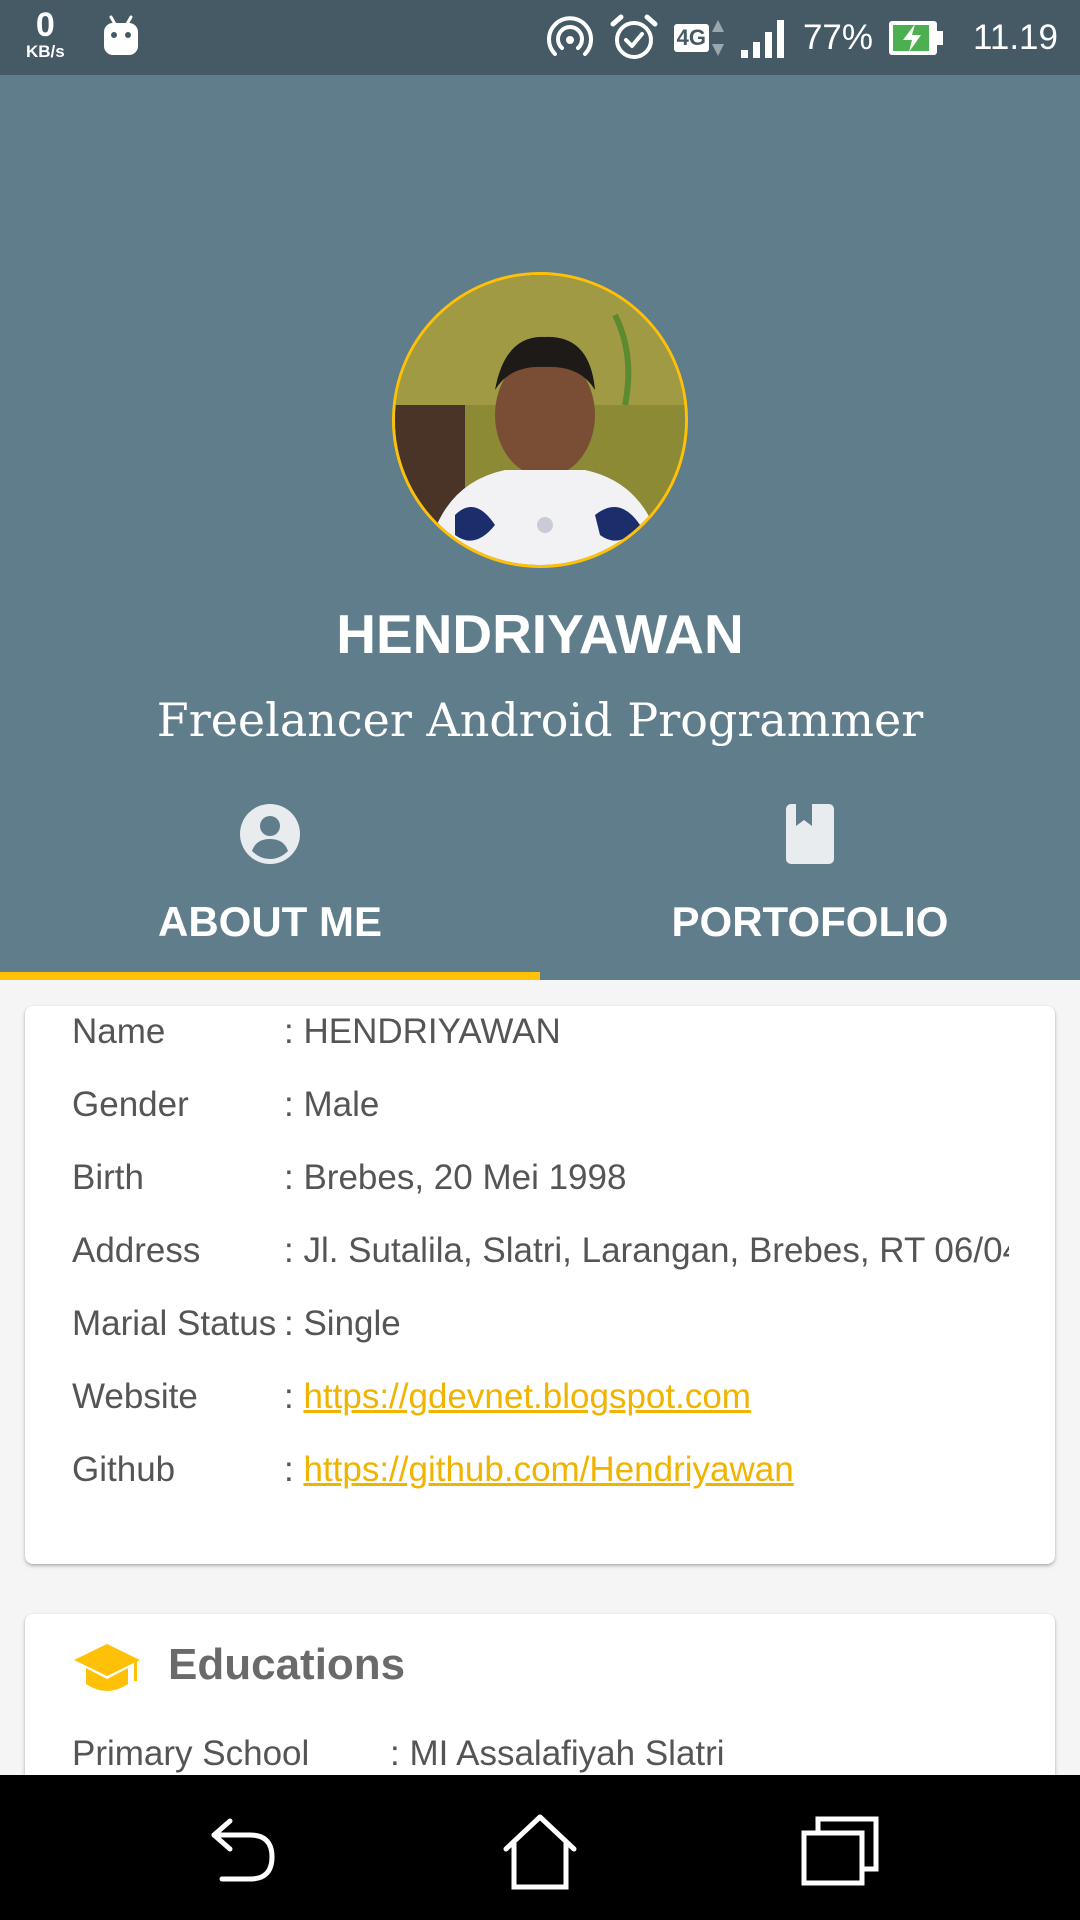 The width and height of the screenshot is (1080, 1920). I want to click on data-arrows-icon, so click(717, 37).